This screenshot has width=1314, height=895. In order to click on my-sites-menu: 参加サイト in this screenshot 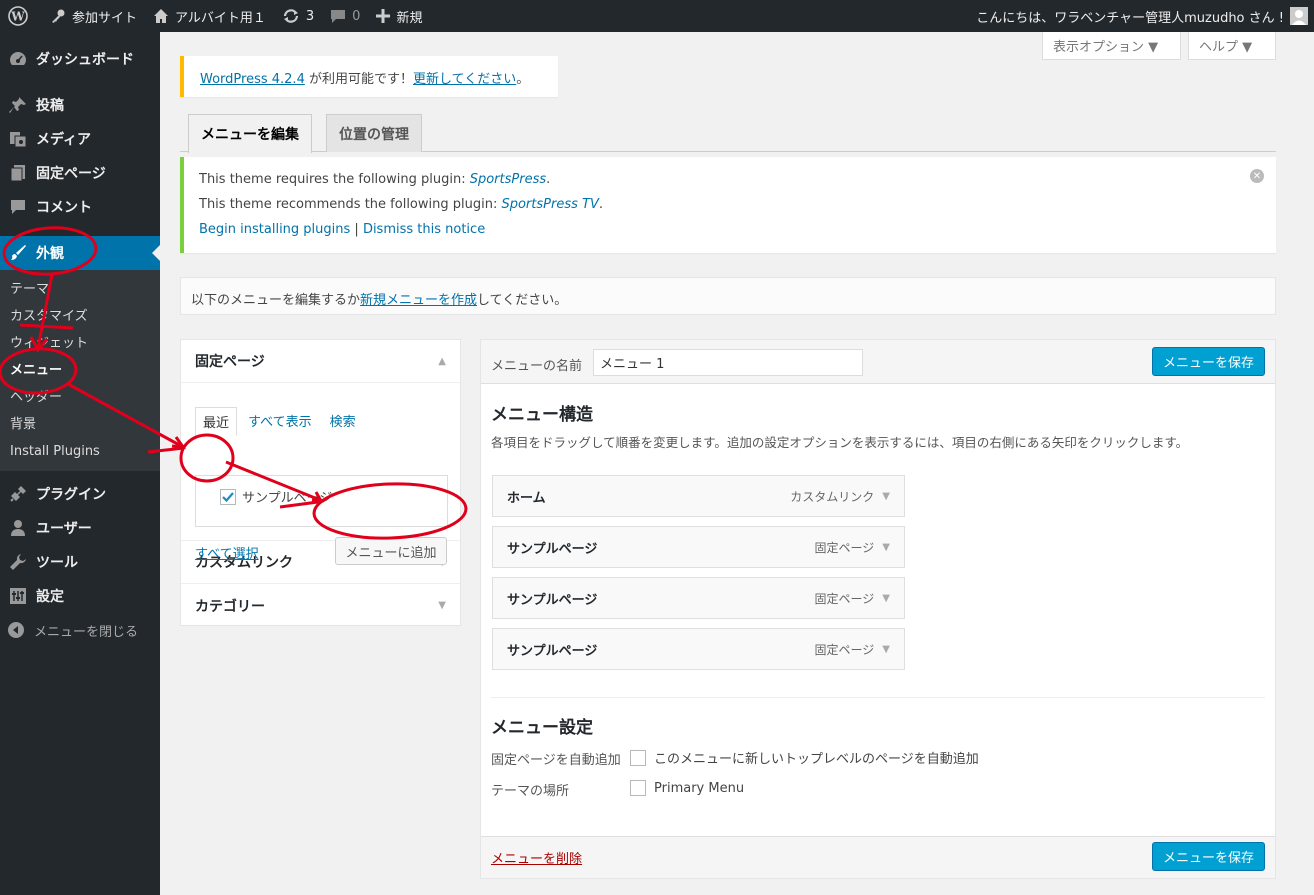, I will do `click(93, 16)`.